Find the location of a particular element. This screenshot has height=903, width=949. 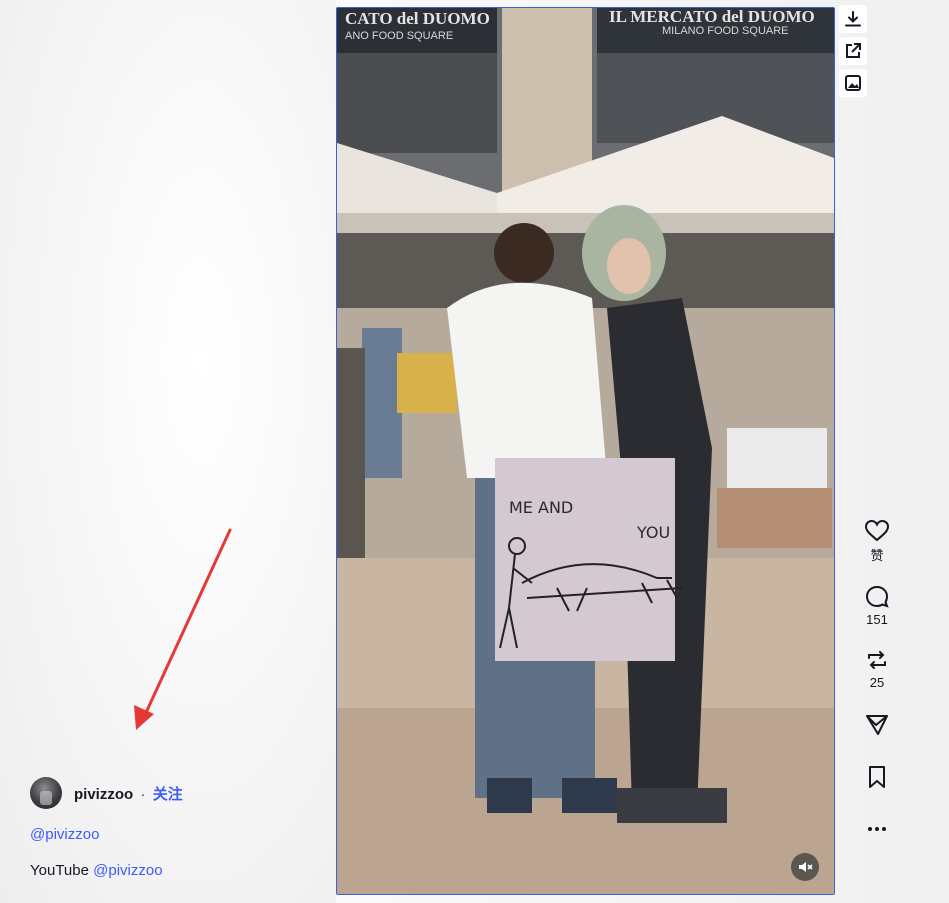

comment-icon is located at coordinates (877, 596).